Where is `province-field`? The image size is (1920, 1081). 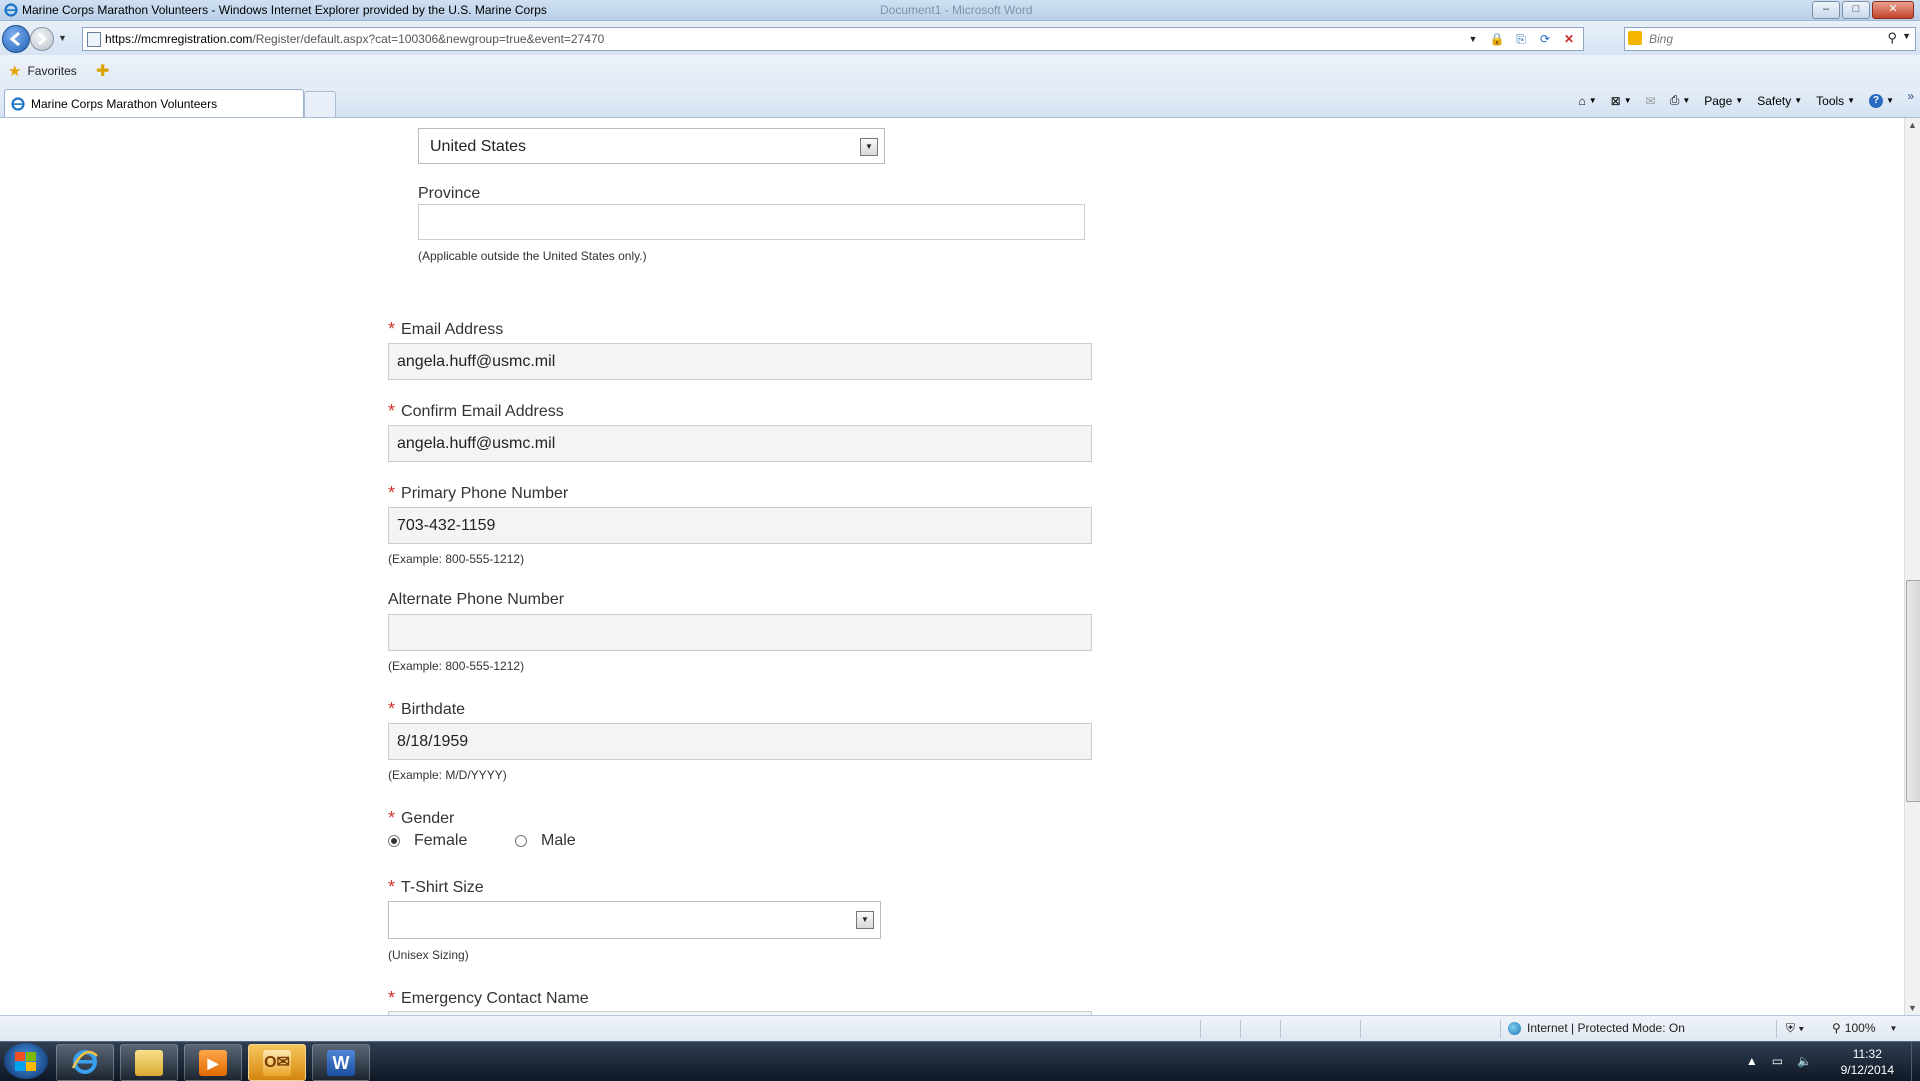 province-field is located at coordinates (751, 222).